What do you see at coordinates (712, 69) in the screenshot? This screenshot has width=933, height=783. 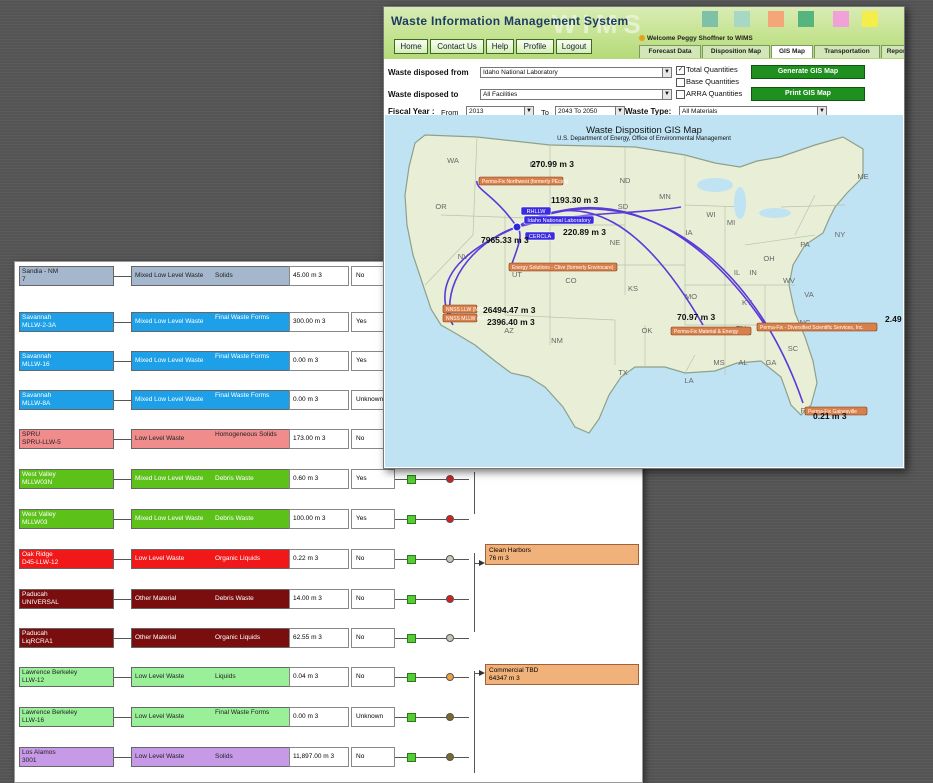 I see `total-quantities-label: Total Quantities` at bounding box center [712, 69].